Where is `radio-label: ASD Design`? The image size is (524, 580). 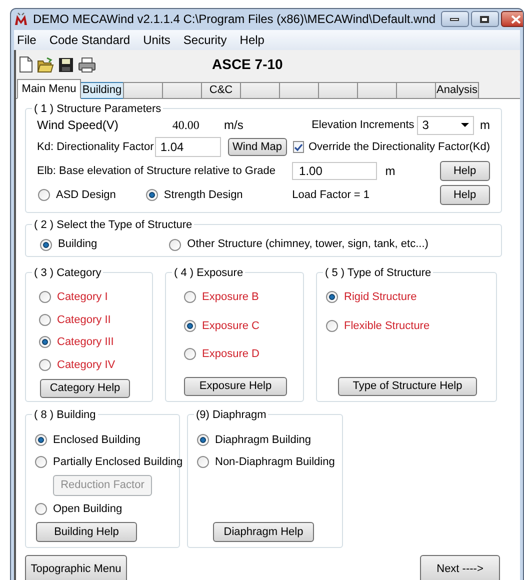 radio-label: ASD Design is located at coordinates (86, 195).